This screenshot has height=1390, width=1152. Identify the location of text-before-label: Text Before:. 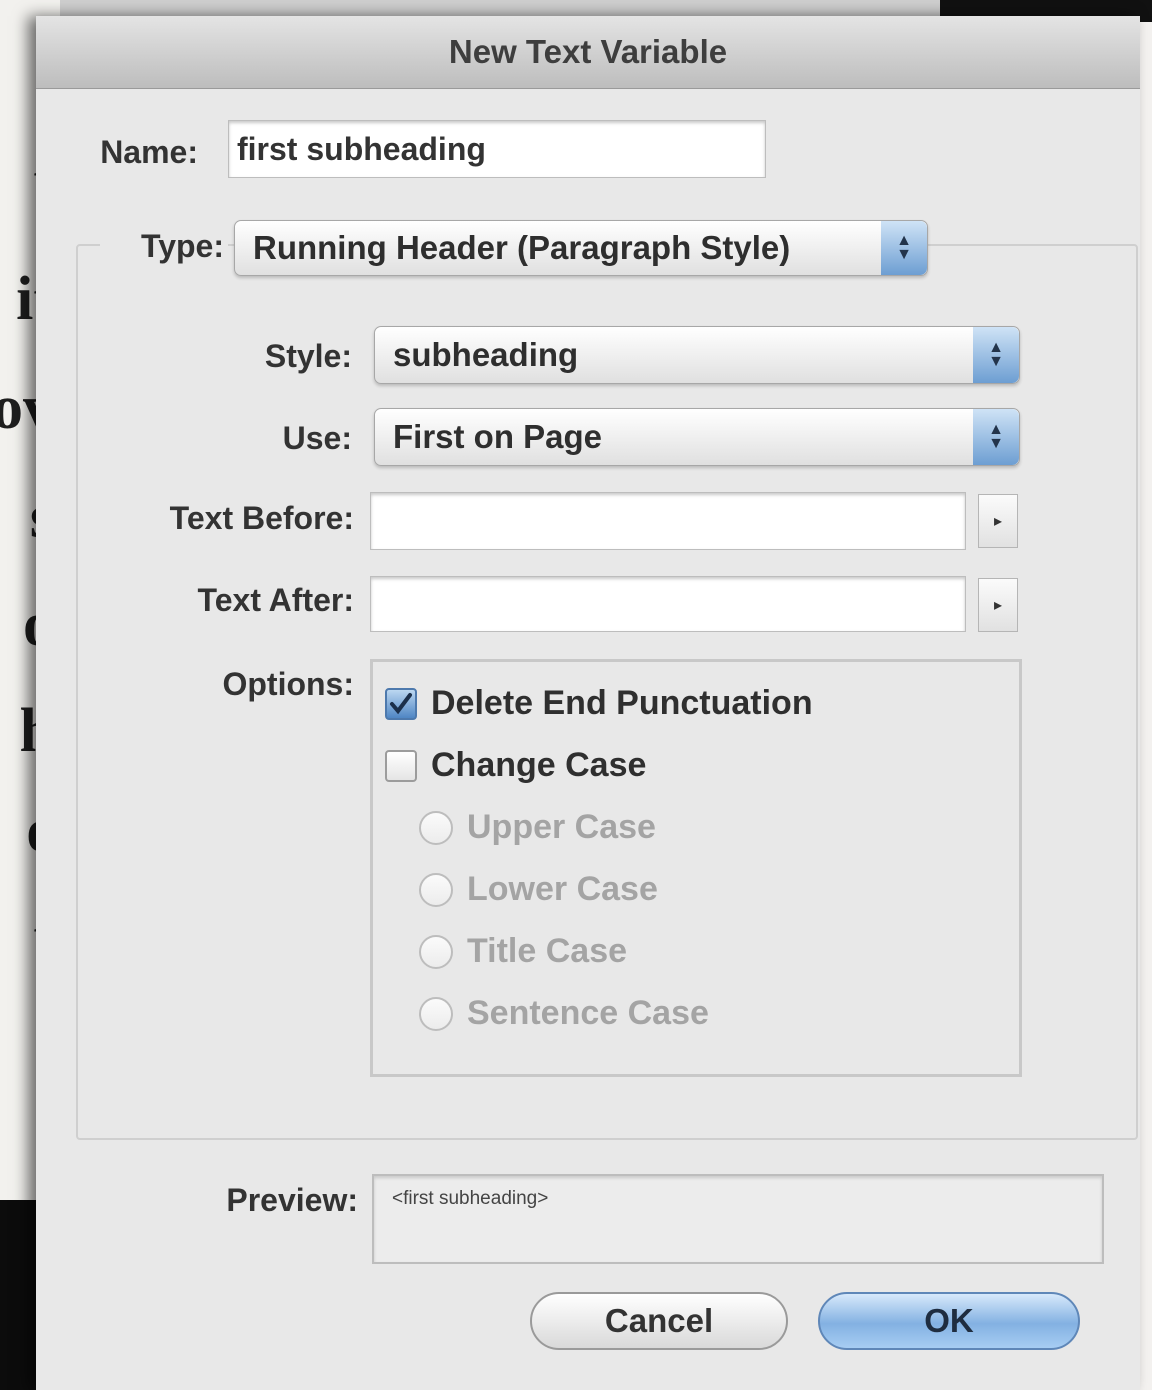
(261, 518).